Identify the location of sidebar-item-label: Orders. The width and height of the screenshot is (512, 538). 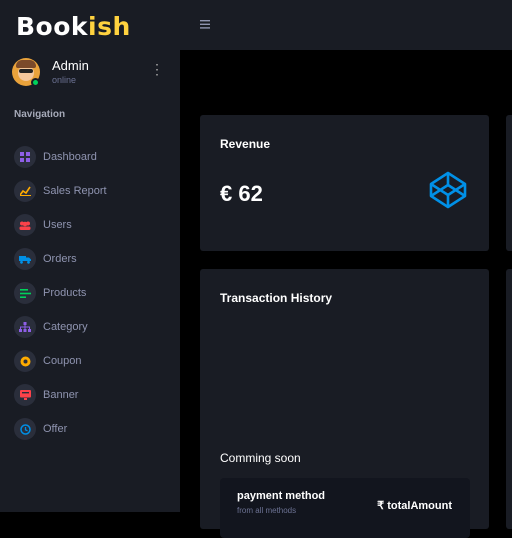
(60, 259).